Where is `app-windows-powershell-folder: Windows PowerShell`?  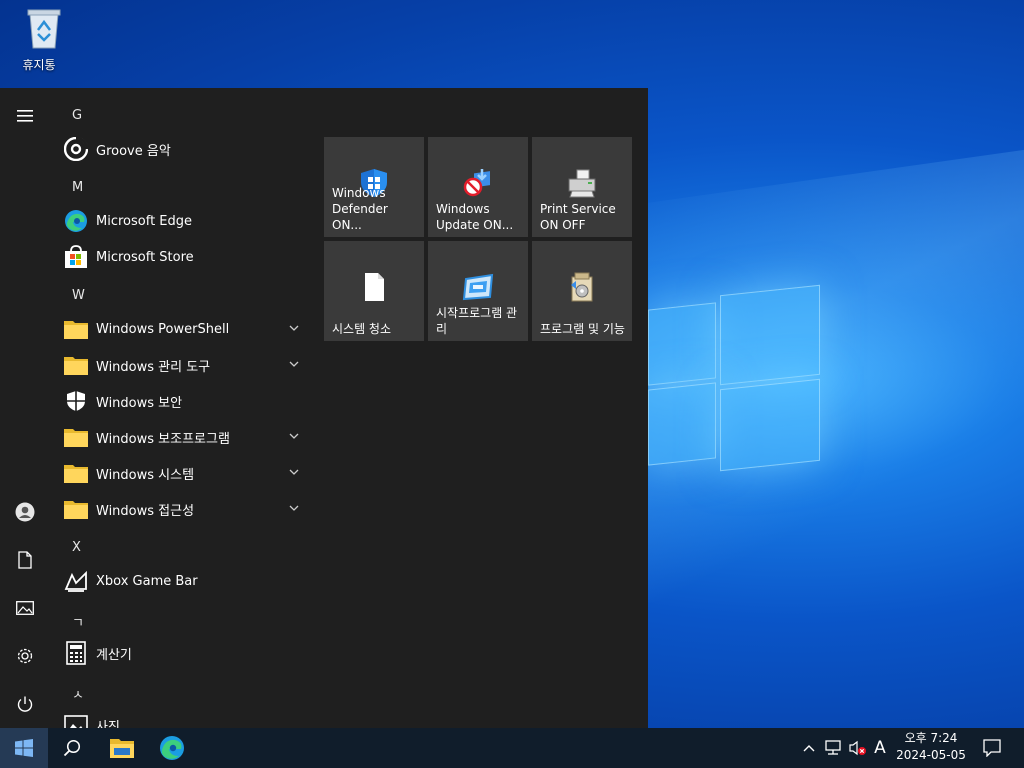
app-windows-powershell-folder: Windows PowerShell is located at coordinates (181, 329).